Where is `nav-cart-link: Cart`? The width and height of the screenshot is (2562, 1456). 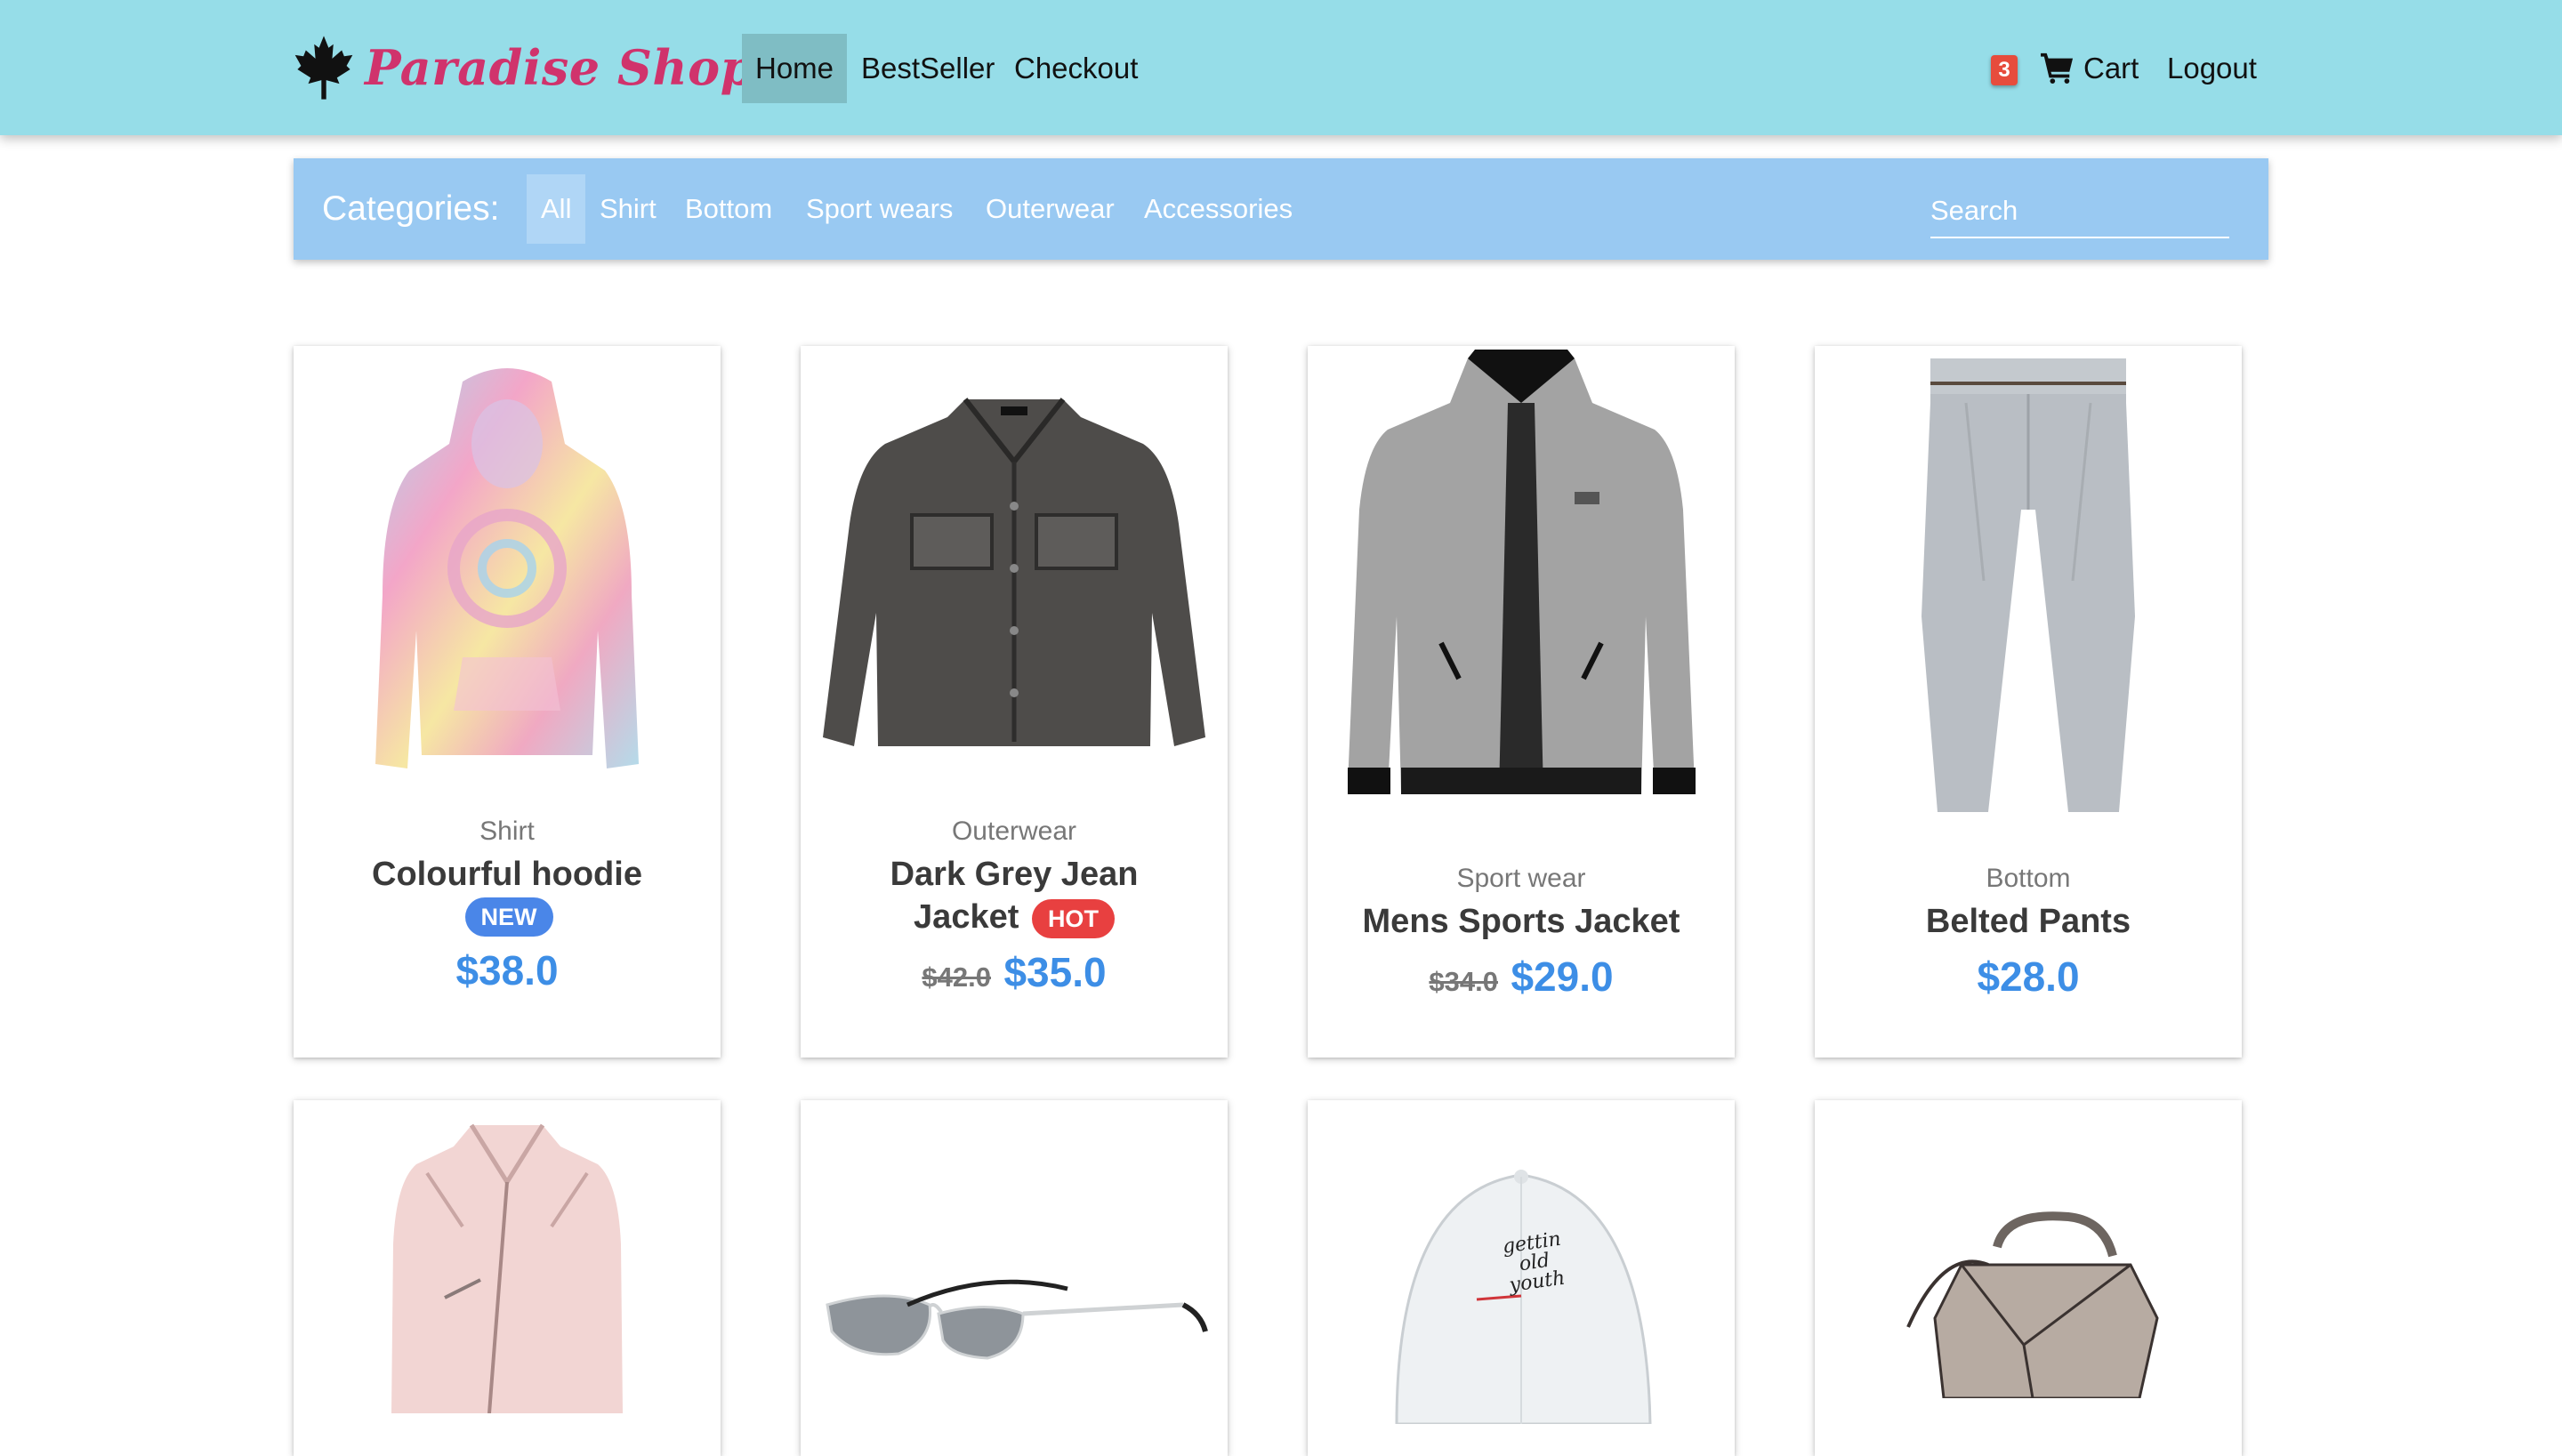
nav-cart-link: Cart is located at coordinates (2111, 68).